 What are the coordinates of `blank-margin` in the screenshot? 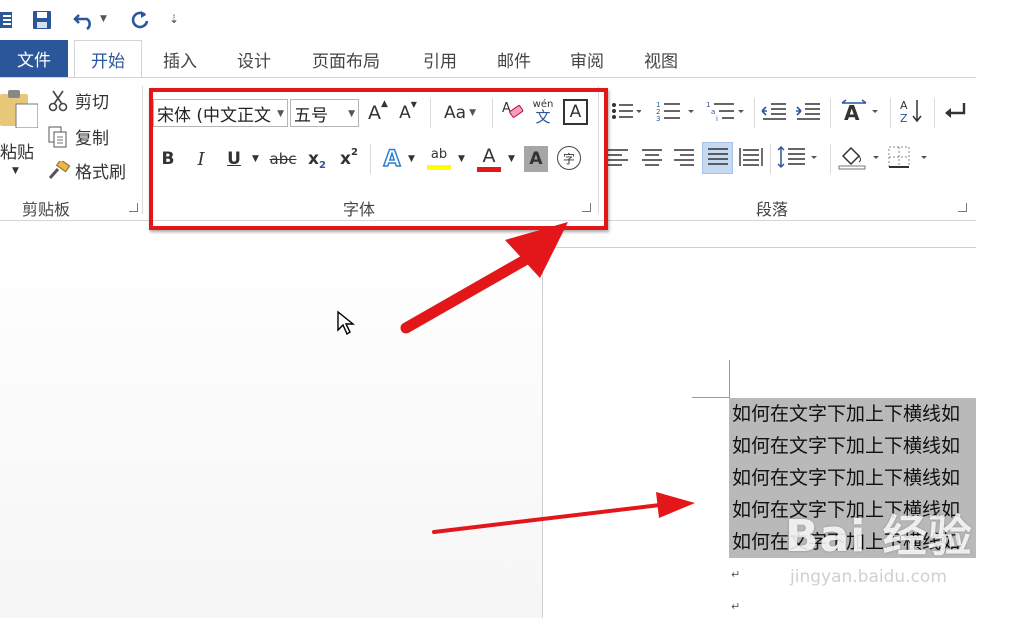 It's located at (998, 309).